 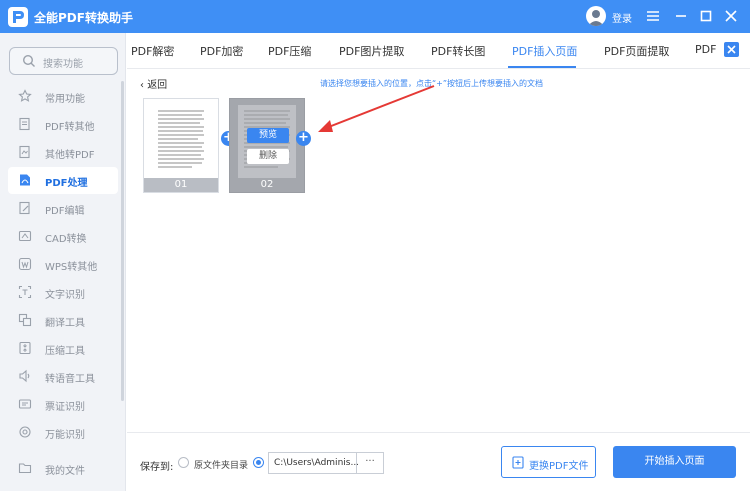 What do you see at coordinates (25, 95) in the screenshot?
I see `star-icon` at bounding box center [25, 95].